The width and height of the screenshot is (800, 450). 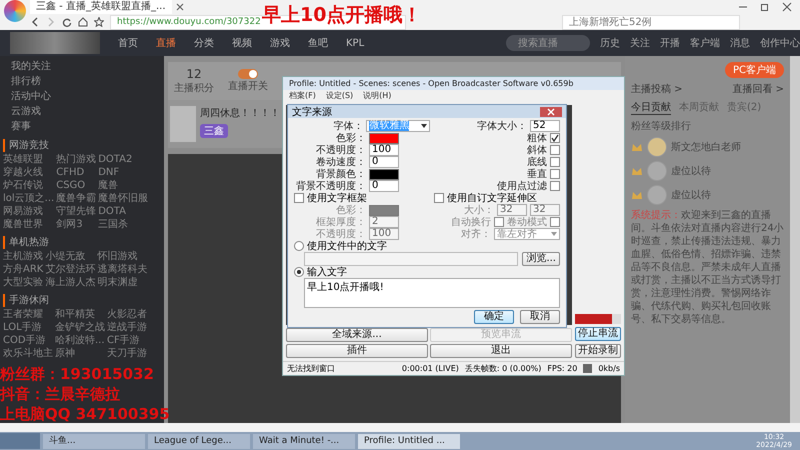 What do you see at coordinates (357, 351) in the screenshot?
I see `obs-button: 插件` at bounding box center [357, 351].